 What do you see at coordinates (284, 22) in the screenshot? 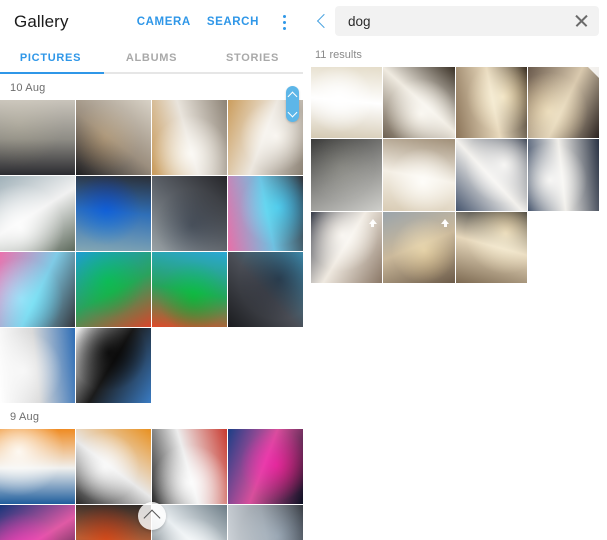
I see `kebab-menu-icon` at bounding box center [284, 22].